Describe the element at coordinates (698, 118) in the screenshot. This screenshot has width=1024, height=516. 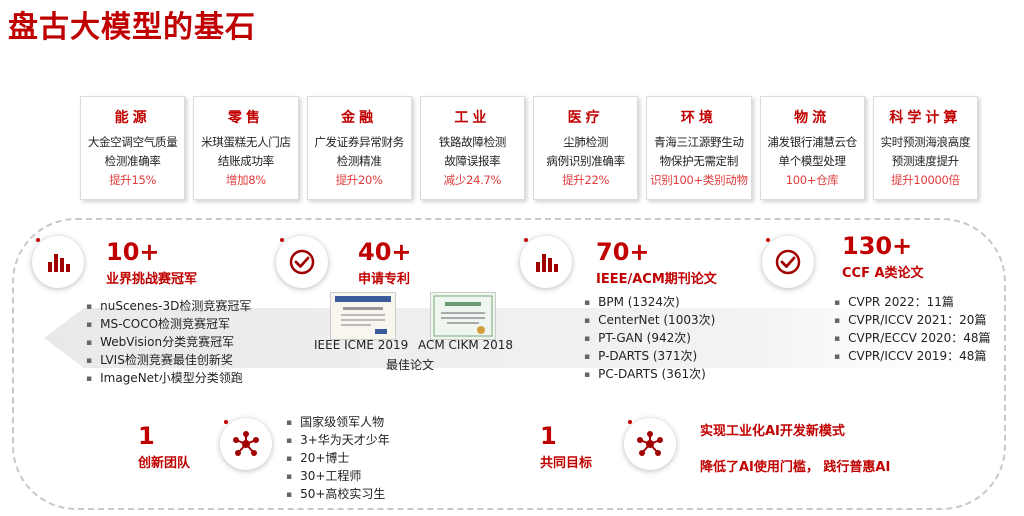
I see `industry-name: 环境` at that location.